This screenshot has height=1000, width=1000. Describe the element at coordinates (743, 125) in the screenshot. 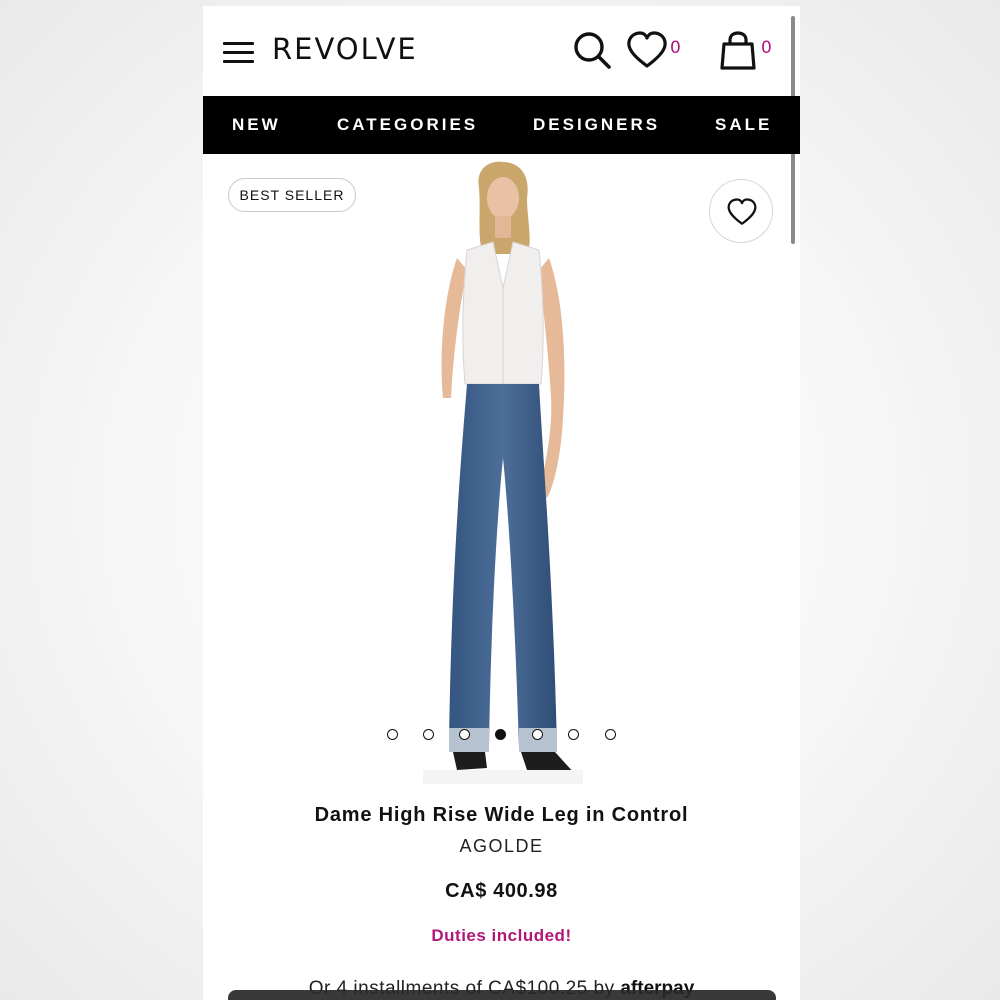

I see `nav-item-sale: SALE` at that location.